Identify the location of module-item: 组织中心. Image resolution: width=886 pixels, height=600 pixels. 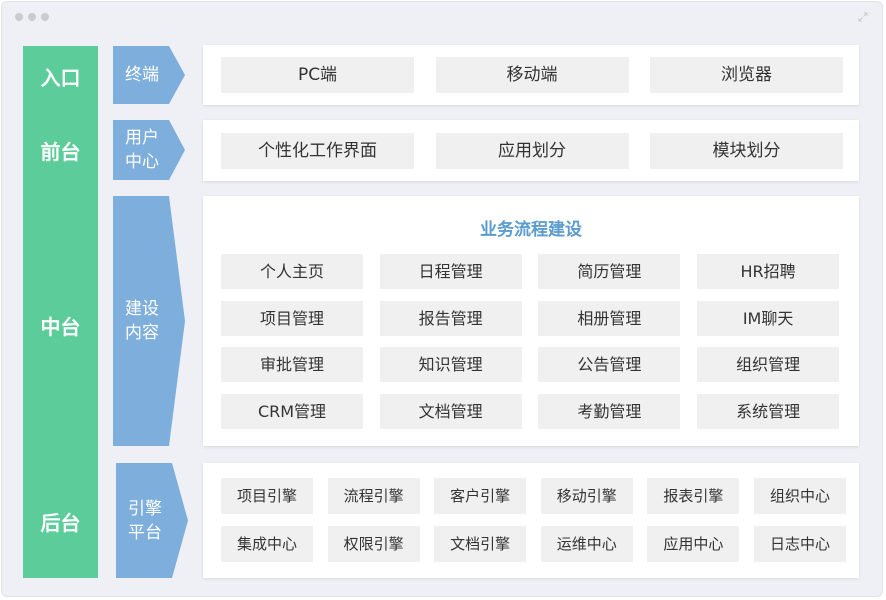
(800, 496).